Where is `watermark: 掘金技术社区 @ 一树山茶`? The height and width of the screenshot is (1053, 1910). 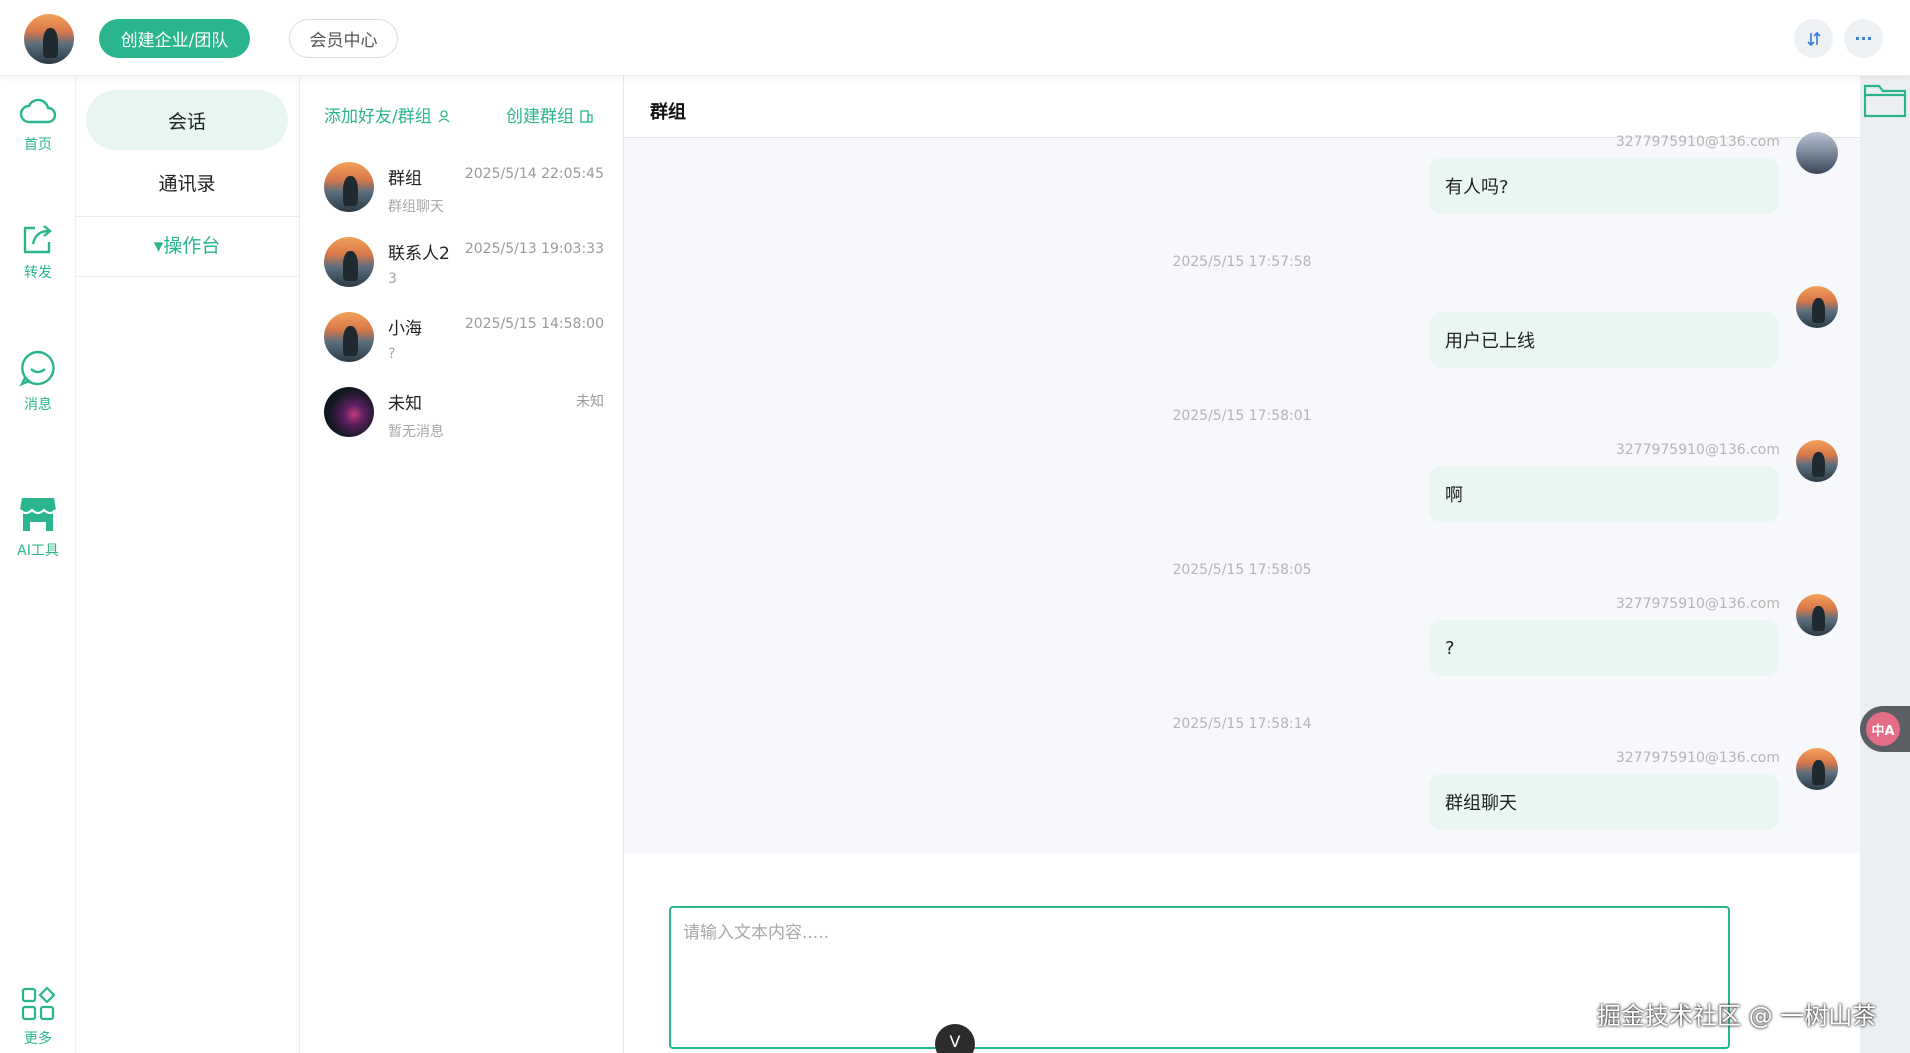 watermark: 掘金技术社区 @ 一树山茶 is located at coordinates (1737, 1016).